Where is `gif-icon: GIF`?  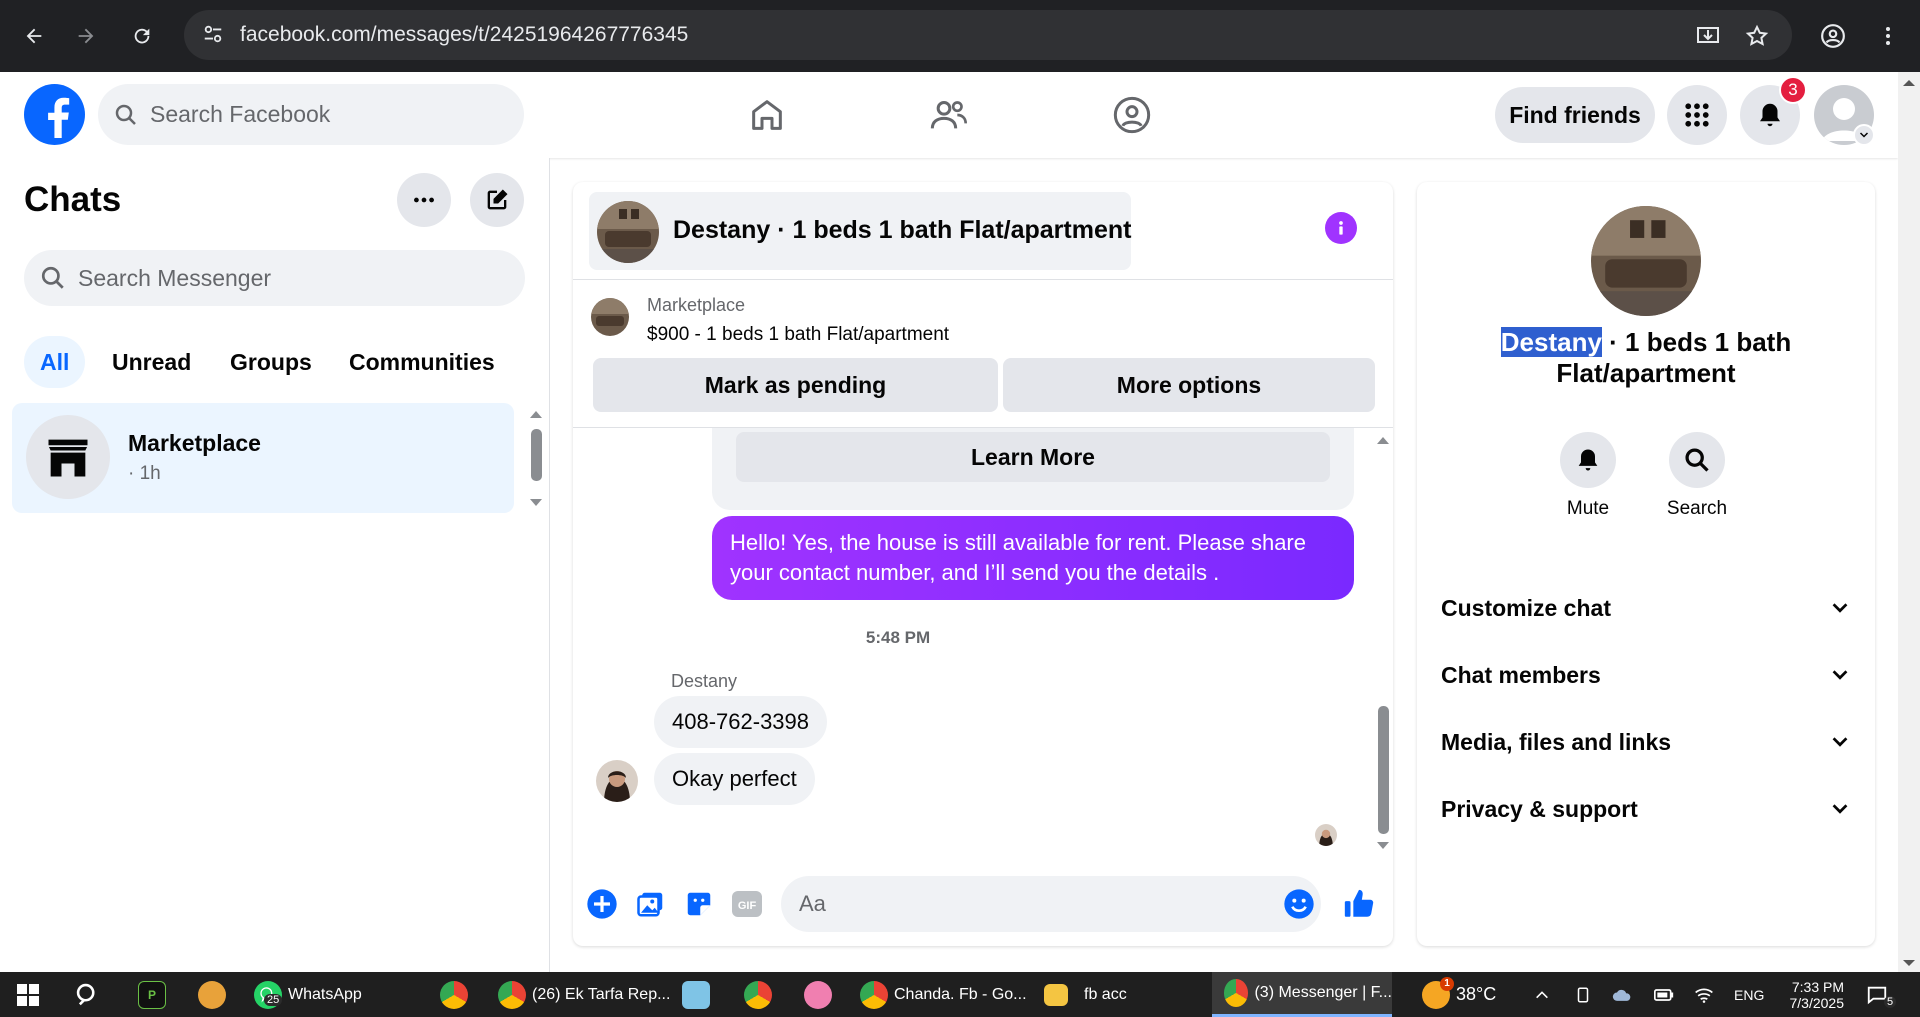 gif-icon: GIF is located at coordinates (747, 904).